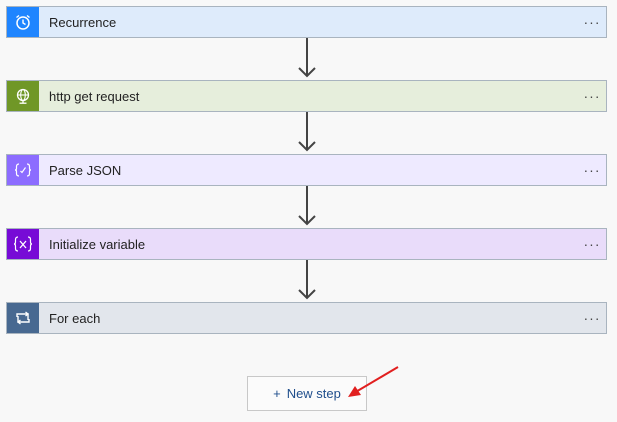 This screenshot has width=617, height=422. What do you see at coordinates (83, 22) in the screenshot?
I see `step-label: Recurrence` at bounding box center [83, 22].